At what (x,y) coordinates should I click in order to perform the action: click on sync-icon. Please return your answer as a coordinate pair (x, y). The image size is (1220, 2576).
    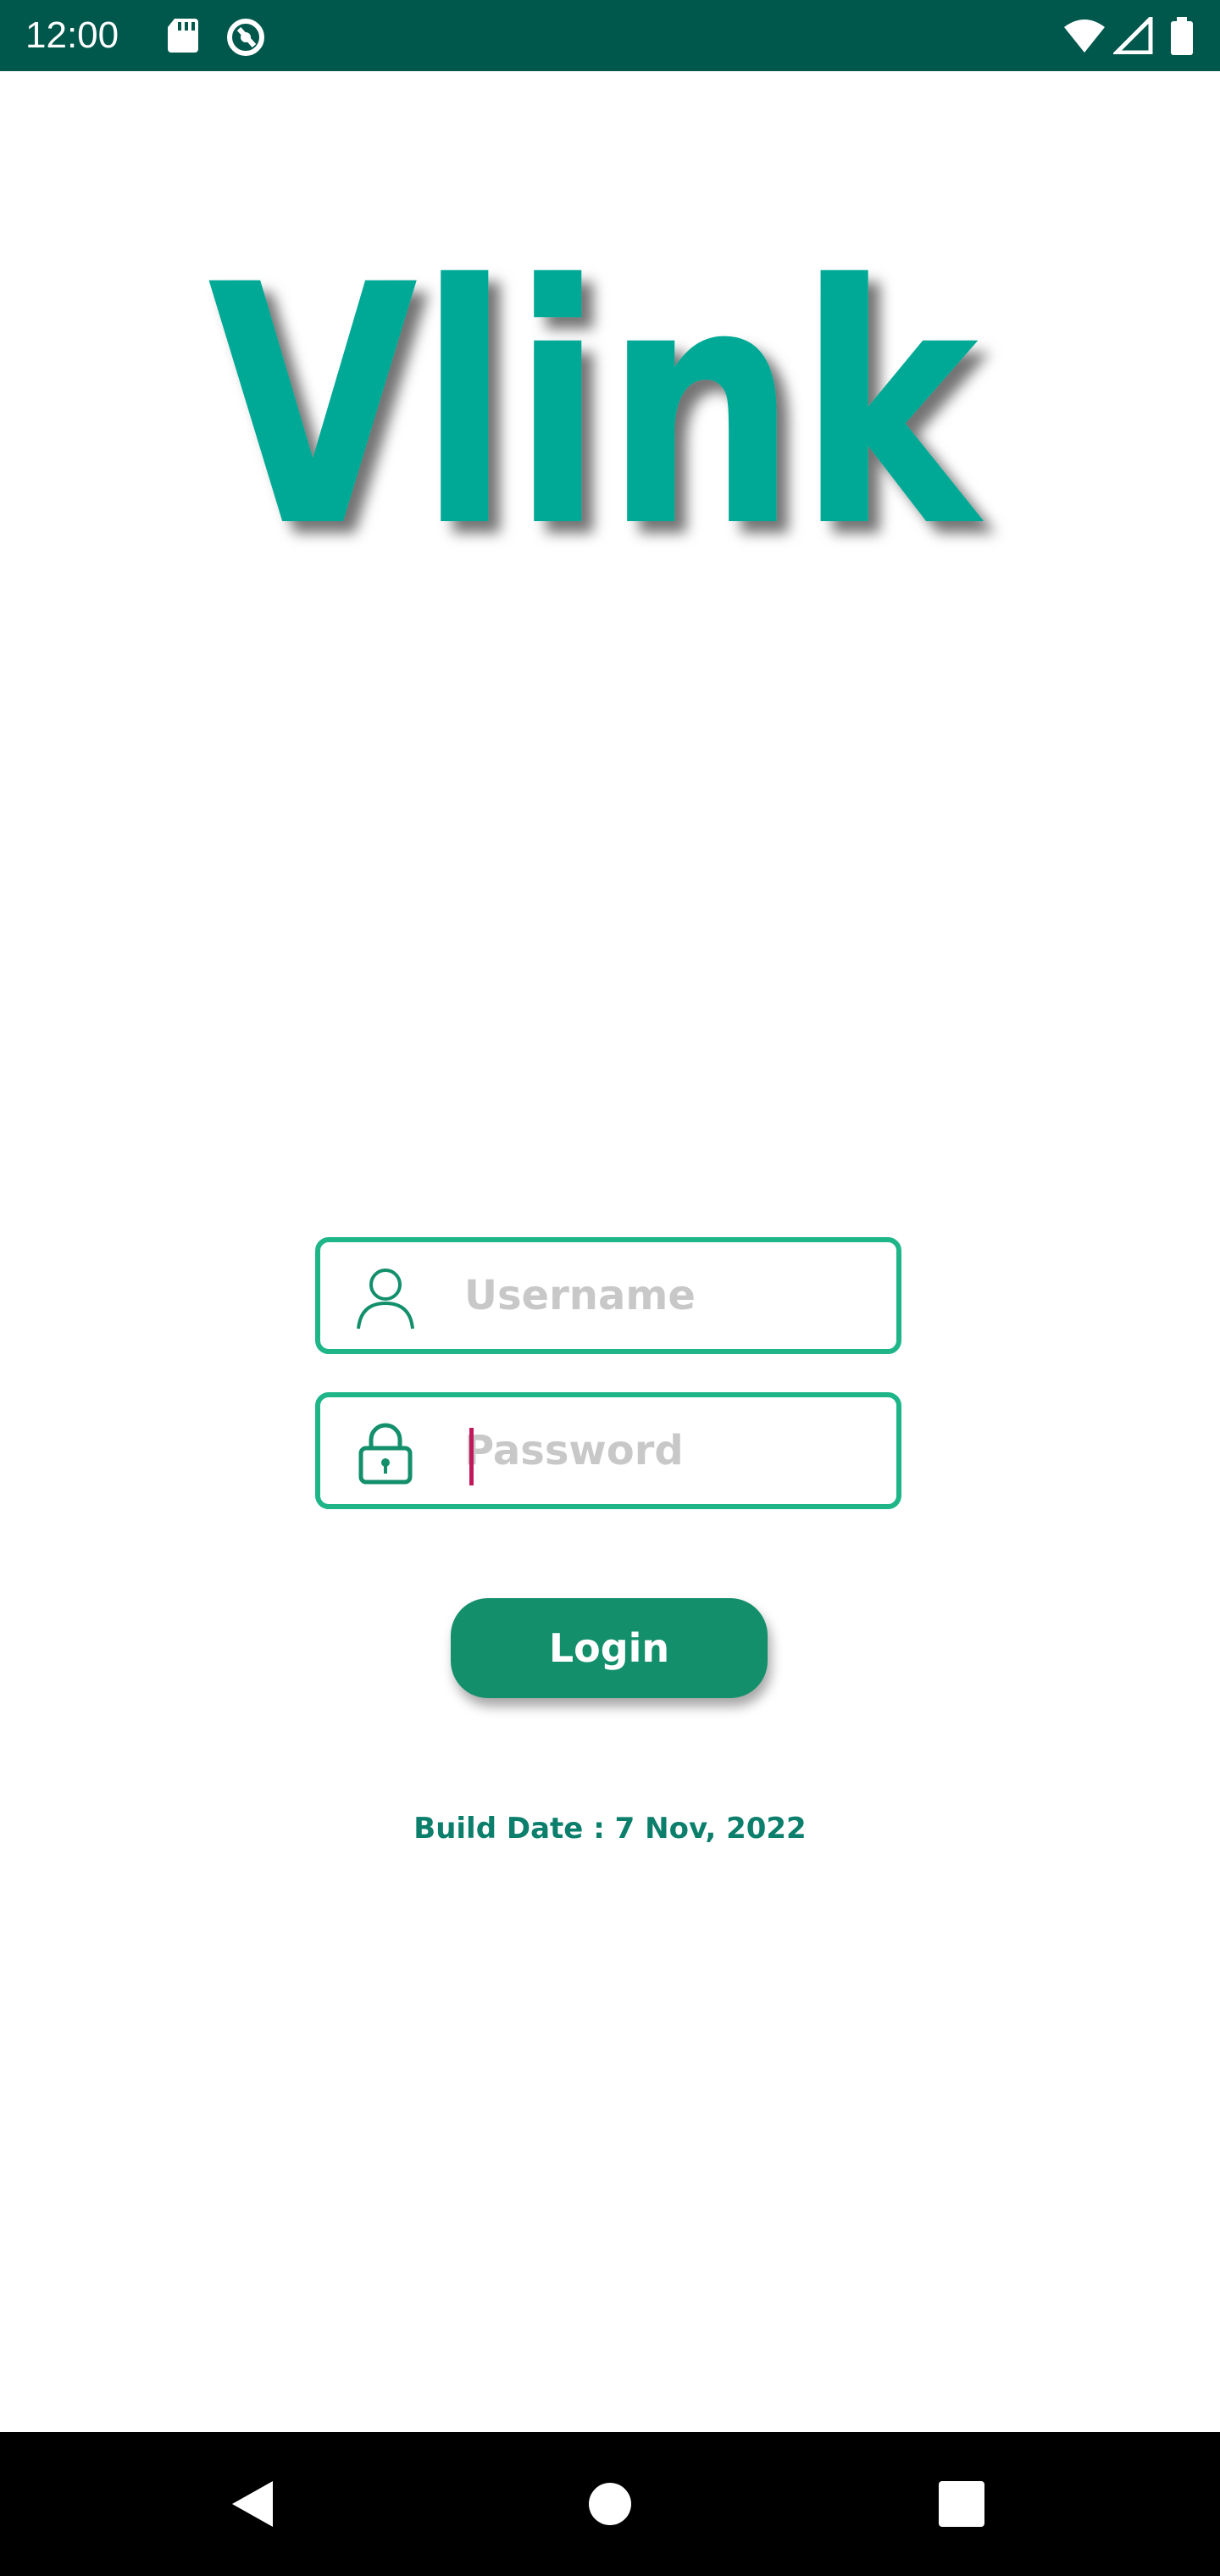
    Looking at the image, I should click on (245, 39).